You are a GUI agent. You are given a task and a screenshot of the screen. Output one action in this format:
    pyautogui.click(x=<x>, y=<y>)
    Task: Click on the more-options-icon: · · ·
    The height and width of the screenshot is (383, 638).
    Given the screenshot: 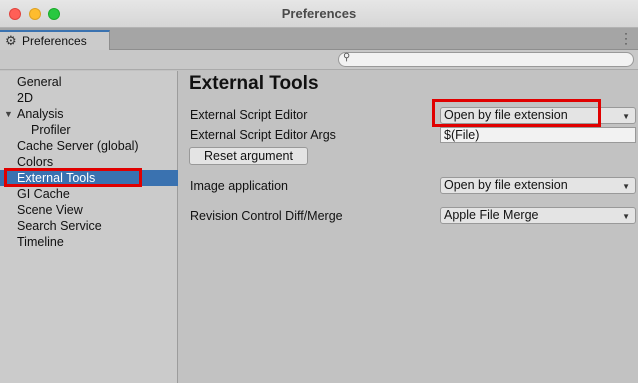 What is the action you would take?
    pyautogui.click(x=626, y=38)
    